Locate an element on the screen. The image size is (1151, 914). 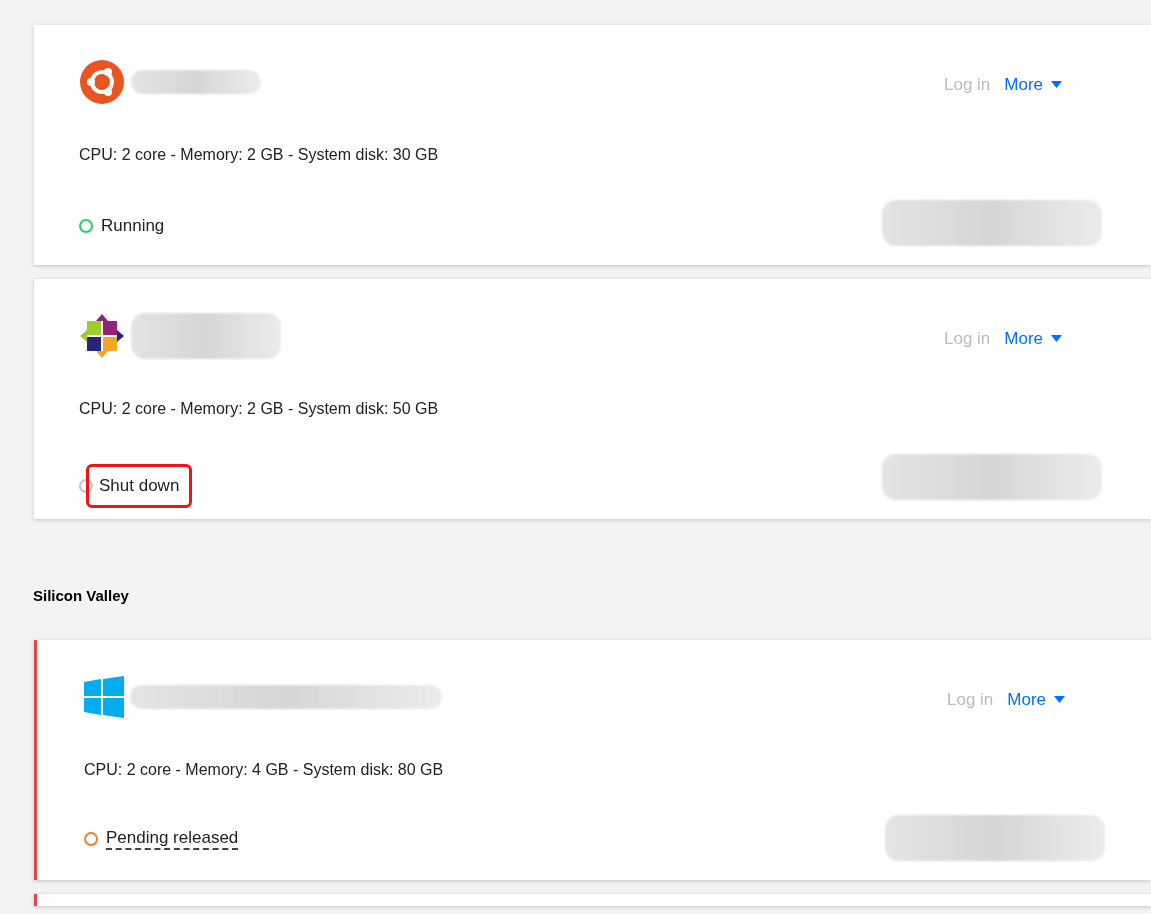
status-label: Pending released is located at coordinates (172, 838).